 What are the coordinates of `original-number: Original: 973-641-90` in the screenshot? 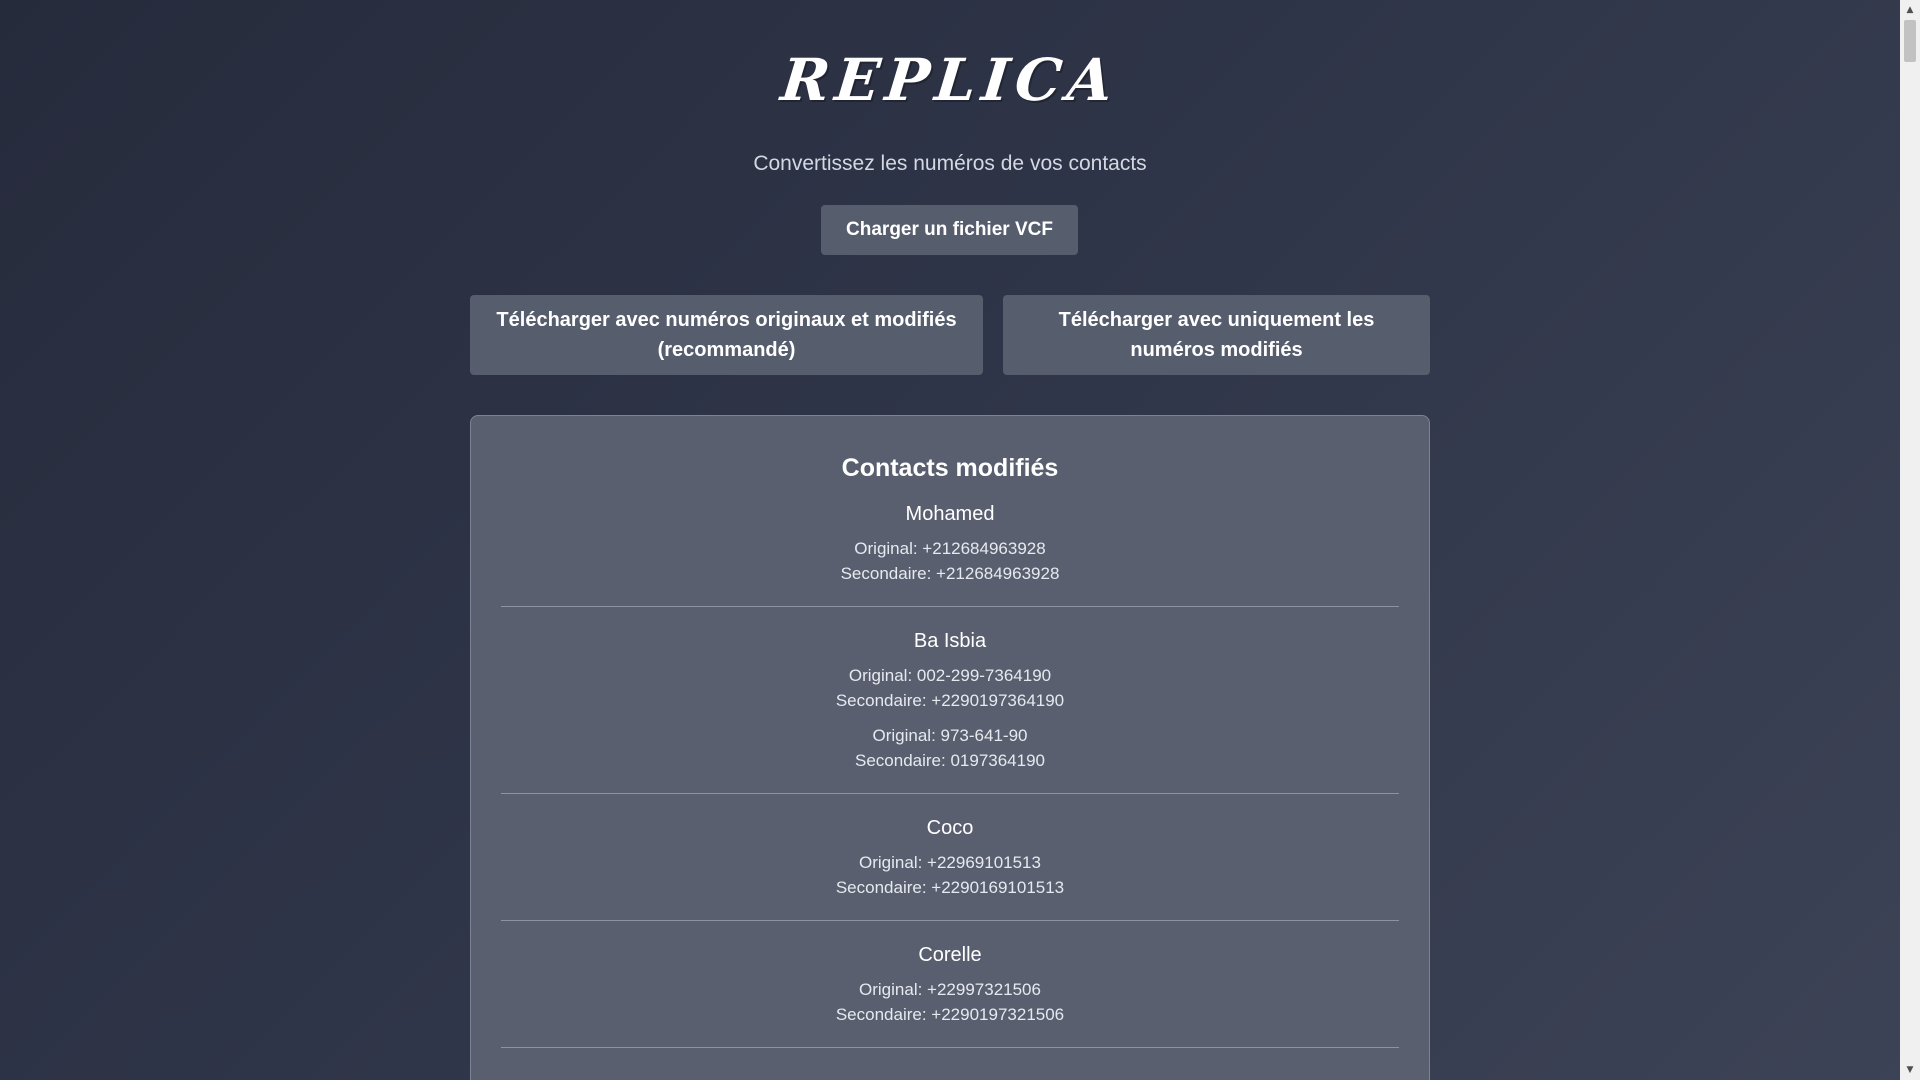 It's located at (950, 735).